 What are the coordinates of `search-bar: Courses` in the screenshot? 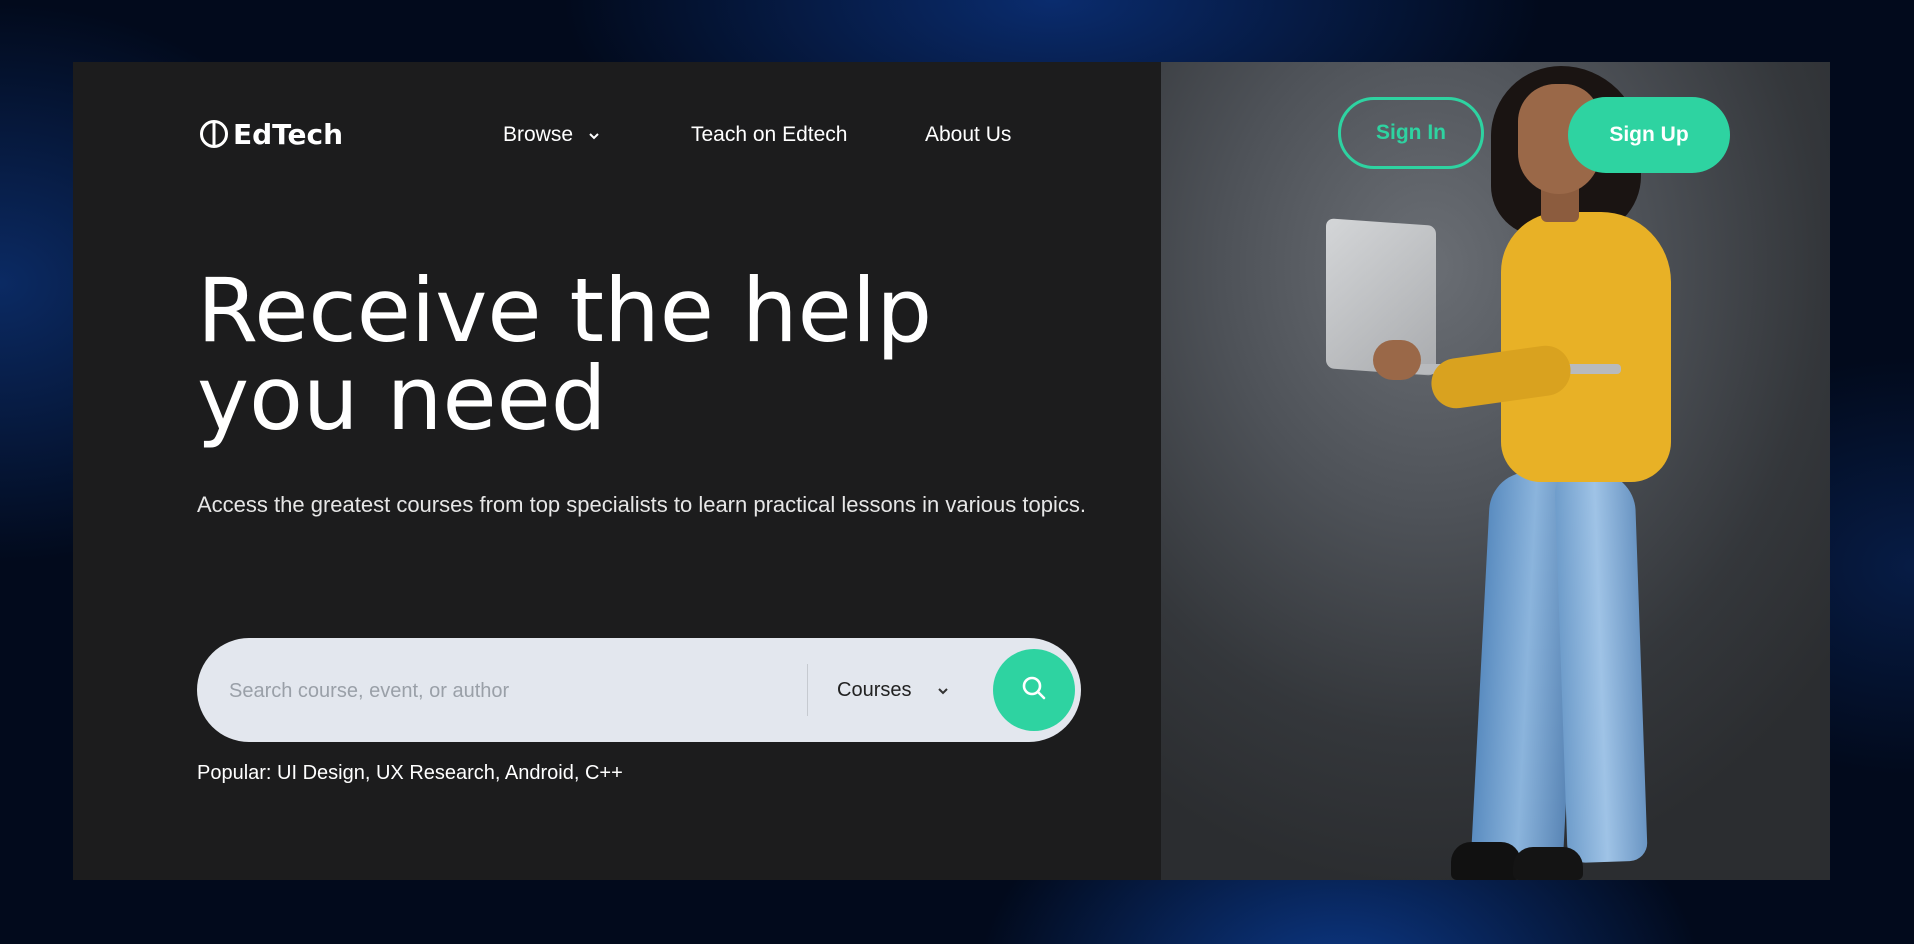 It's located at (639, 690).